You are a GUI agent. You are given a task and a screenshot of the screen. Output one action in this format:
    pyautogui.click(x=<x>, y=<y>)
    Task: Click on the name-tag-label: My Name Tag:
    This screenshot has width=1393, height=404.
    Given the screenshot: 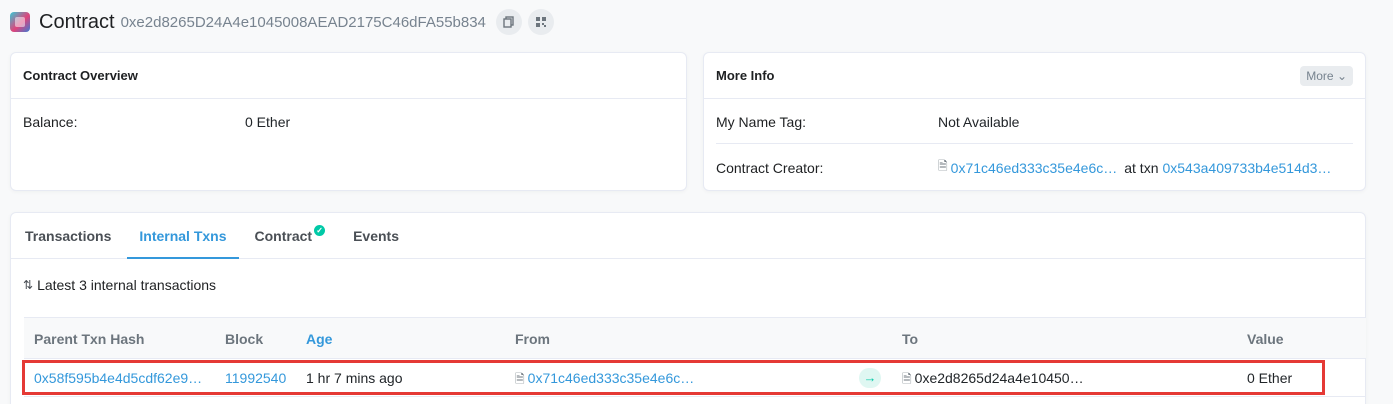 What is the action you would take?
    pyautogui.click(x=761, y=122)
    